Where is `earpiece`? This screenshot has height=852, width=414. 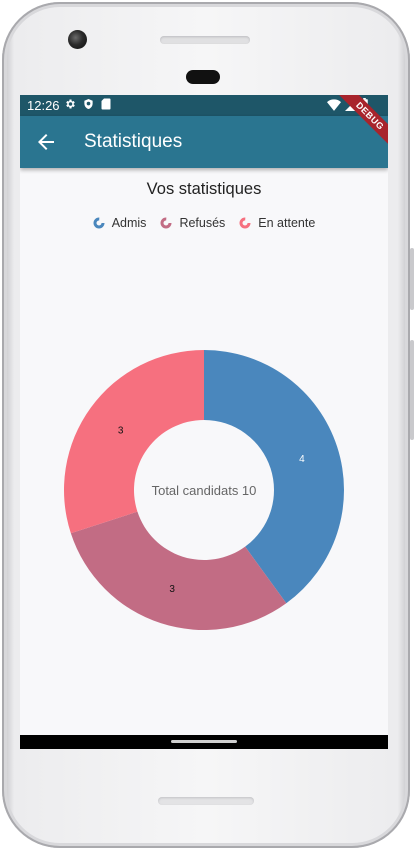 earpiece is located at coordinates (203, 77).